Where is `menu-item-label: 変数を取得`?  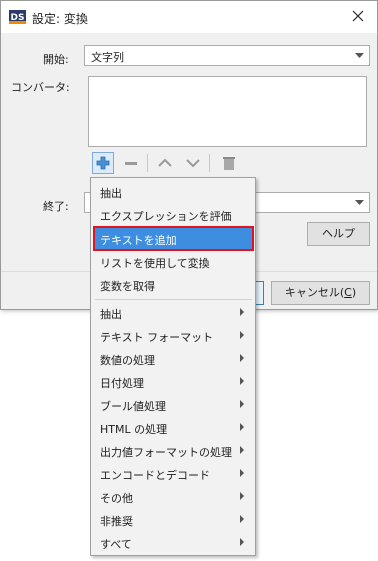 menu-item-label: 変数を取得 is located at coordinates (127, 286).